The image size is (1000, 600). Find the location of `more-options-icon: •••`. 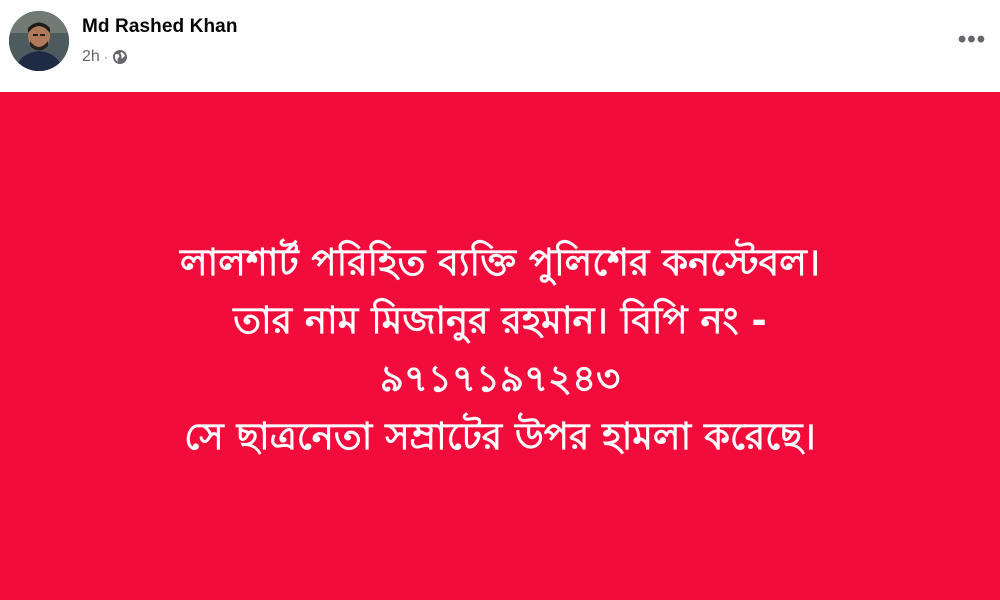

more-options-icon: ••• is located at coordinates (972, 39).